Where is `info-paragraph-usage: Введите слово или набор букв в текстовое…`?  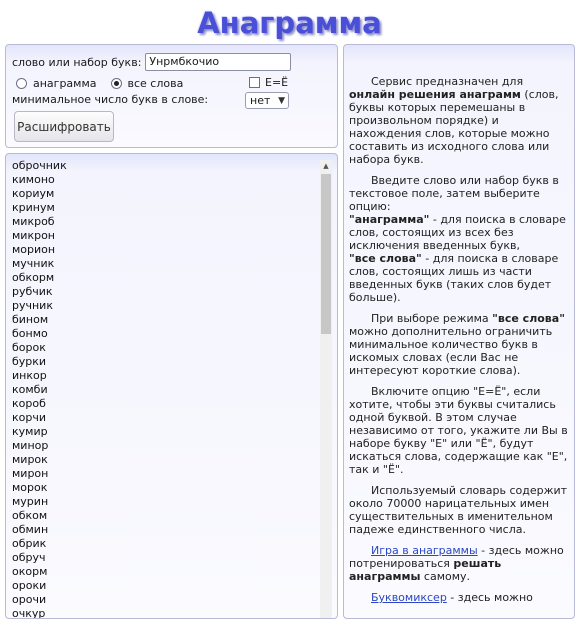 info-paragraph-usage: Введите слово или набор букв в текстовое… is located at coordinates (454, 193).